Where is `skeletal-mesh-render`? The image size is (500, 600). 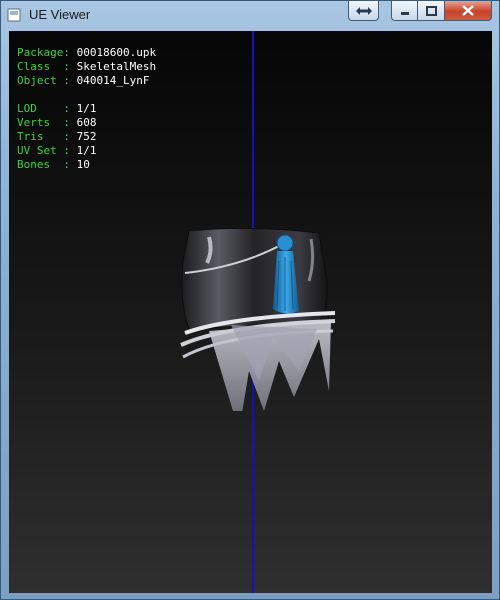
skeletal-mesh-render is located at coordinates (258, 319).